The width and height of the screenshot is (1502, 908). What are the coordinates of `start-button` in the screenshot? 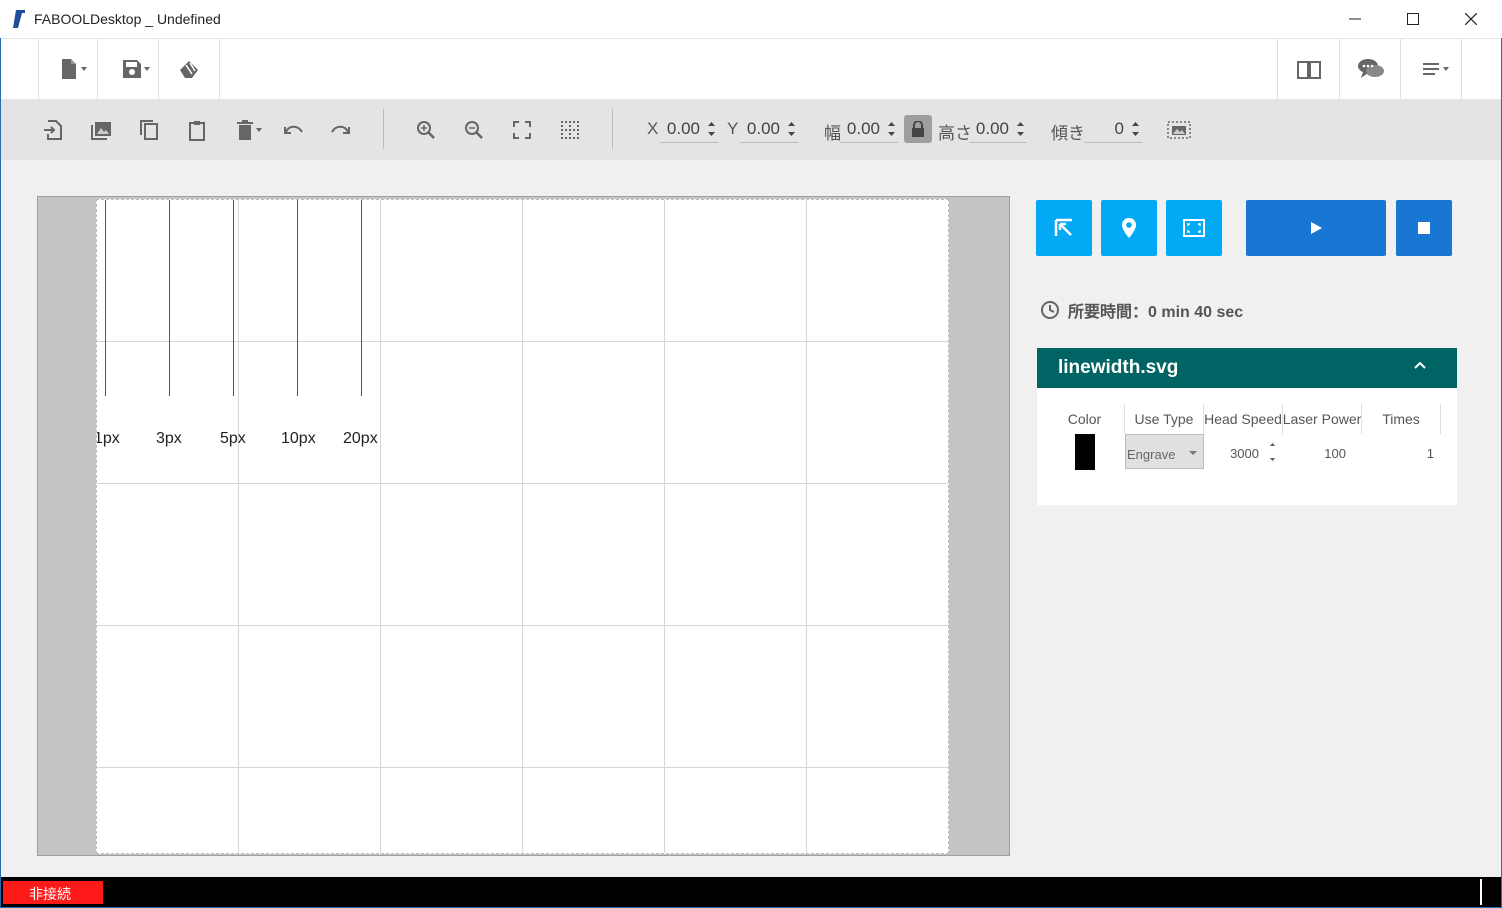 It's located at (1316, 228).